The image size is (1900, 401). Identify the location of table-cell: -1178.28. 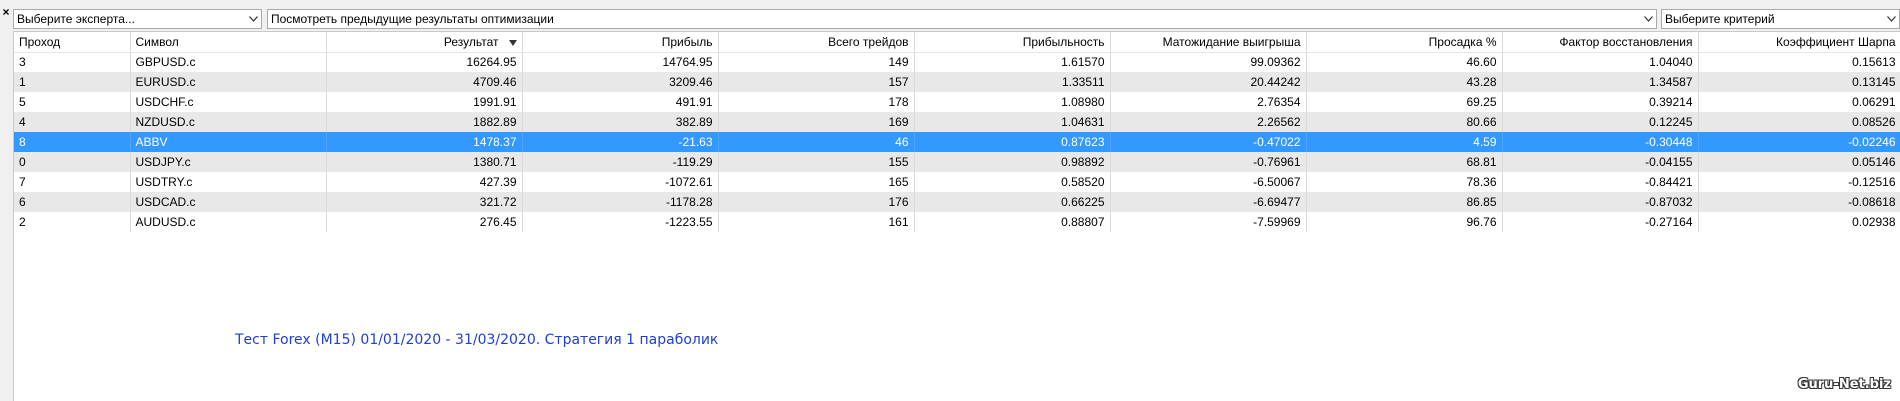
(620, 202).